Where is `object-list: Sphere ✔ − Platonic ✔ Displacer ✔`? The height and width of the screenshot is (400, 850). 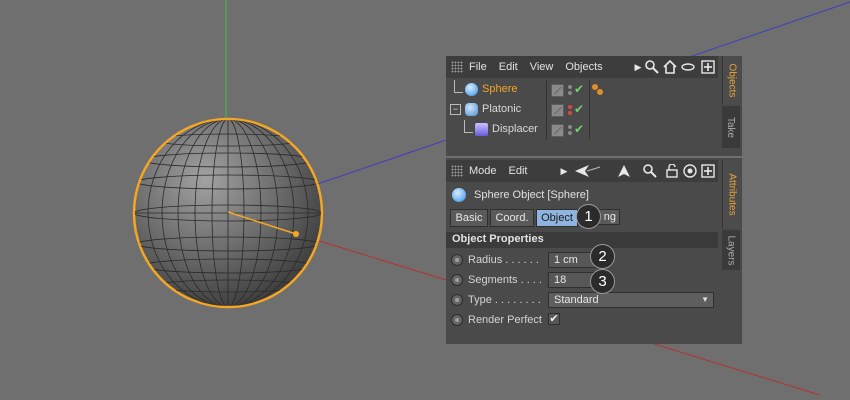 object-list: Sphere ✔ − Platonic ✔ Displacer ✔ is located at coordinates (582, 117).